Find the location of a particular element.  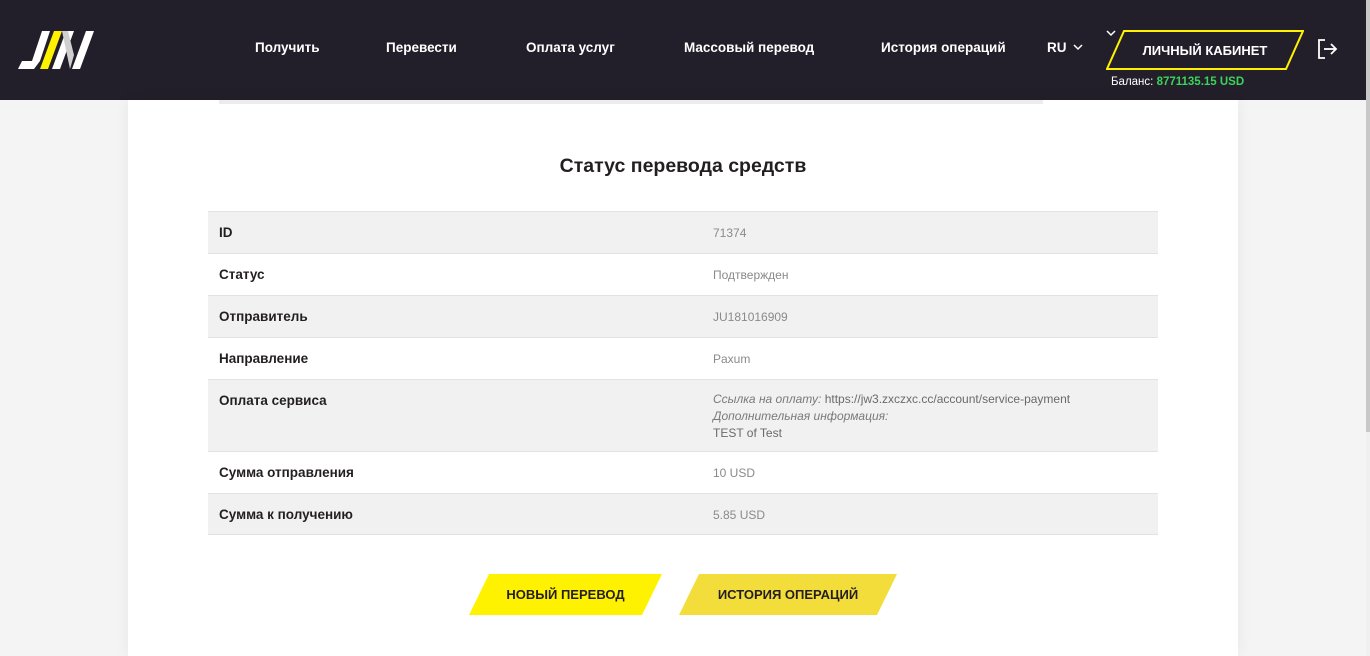

table-row: Статус Подтвержден is located at coordinates (683, 274).